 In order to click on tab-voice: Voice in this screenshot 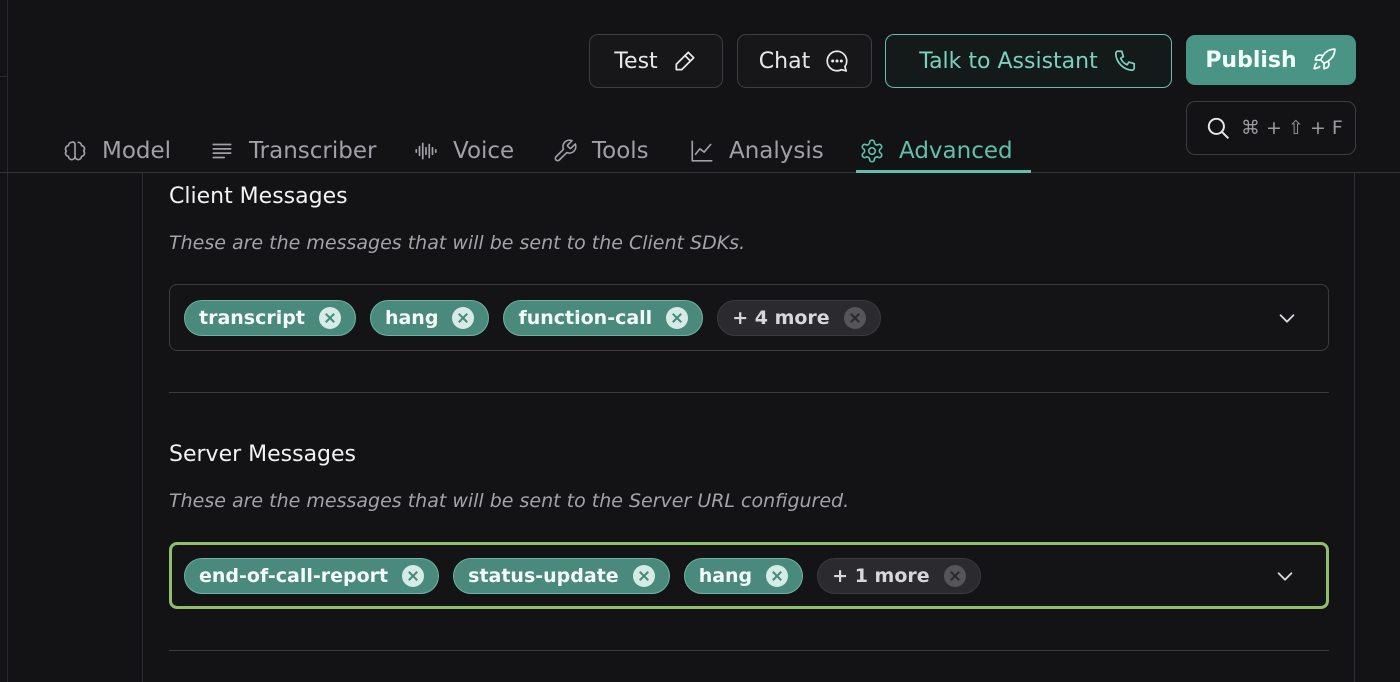, I will do `click(463, 151)`.